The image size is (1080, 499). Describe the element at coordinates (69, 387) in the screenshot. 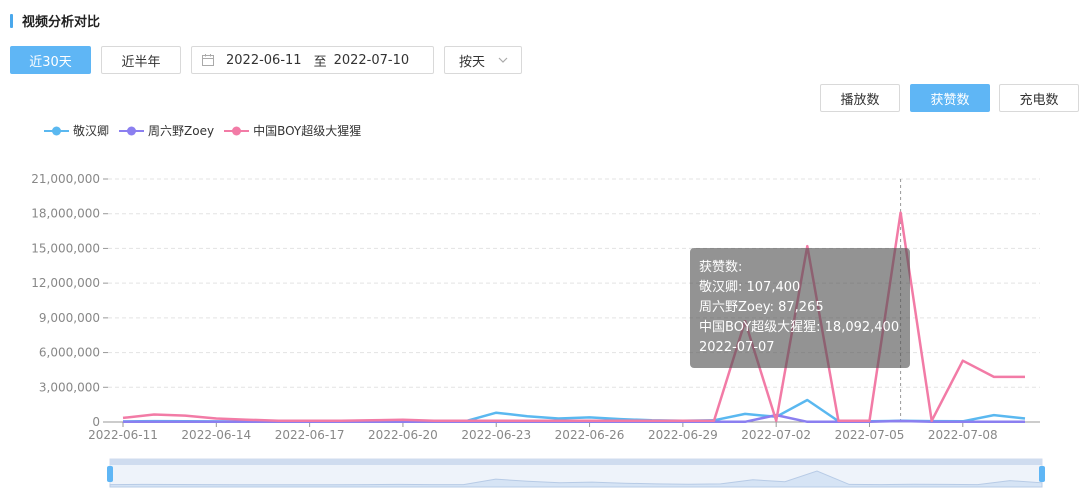

I see `y-tick-label: 3,000,000` at that location.